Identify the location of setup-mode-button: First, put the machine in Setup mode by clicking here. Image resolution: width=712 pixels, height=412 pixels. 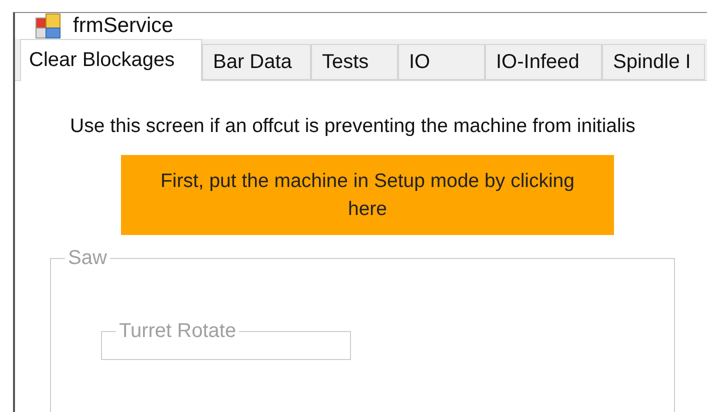
(367, 195).